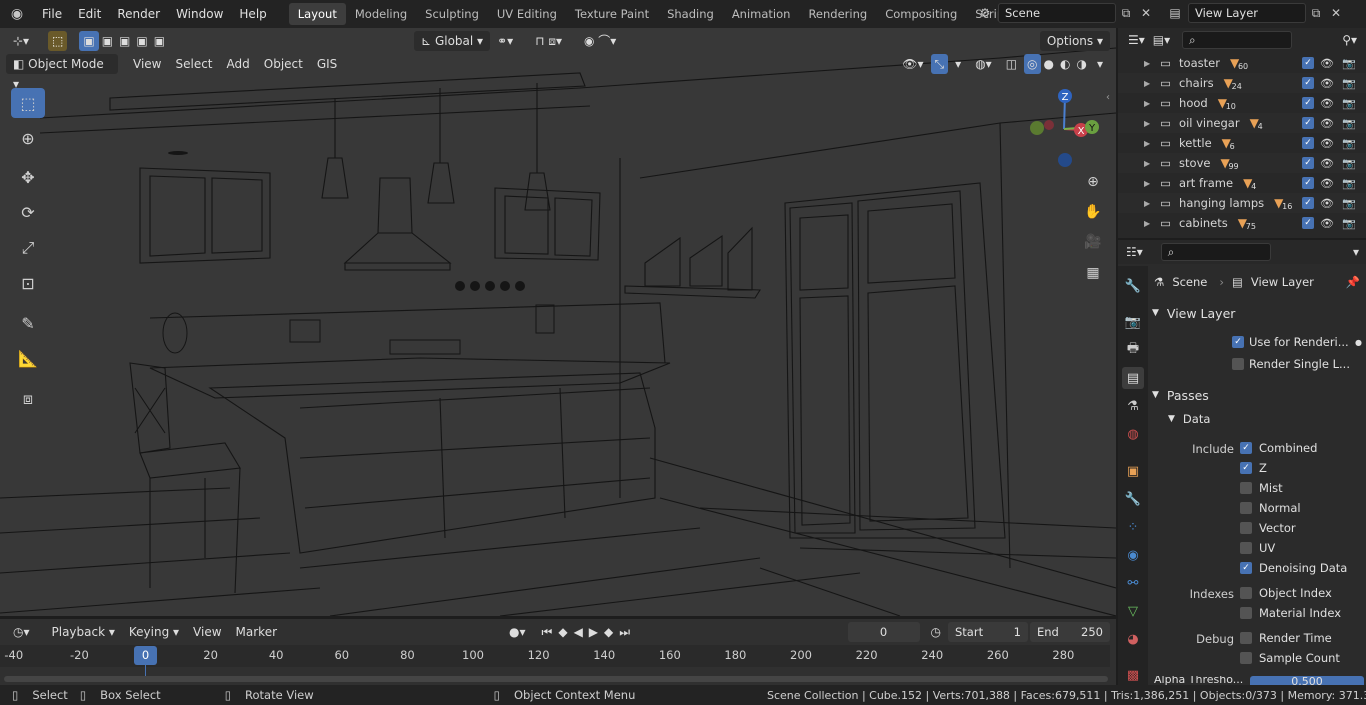 Image resolution: width=1366 pixels, height=705 pixels. I want to click on constraints-tab-icon: ⚯, so click(1133, 583).